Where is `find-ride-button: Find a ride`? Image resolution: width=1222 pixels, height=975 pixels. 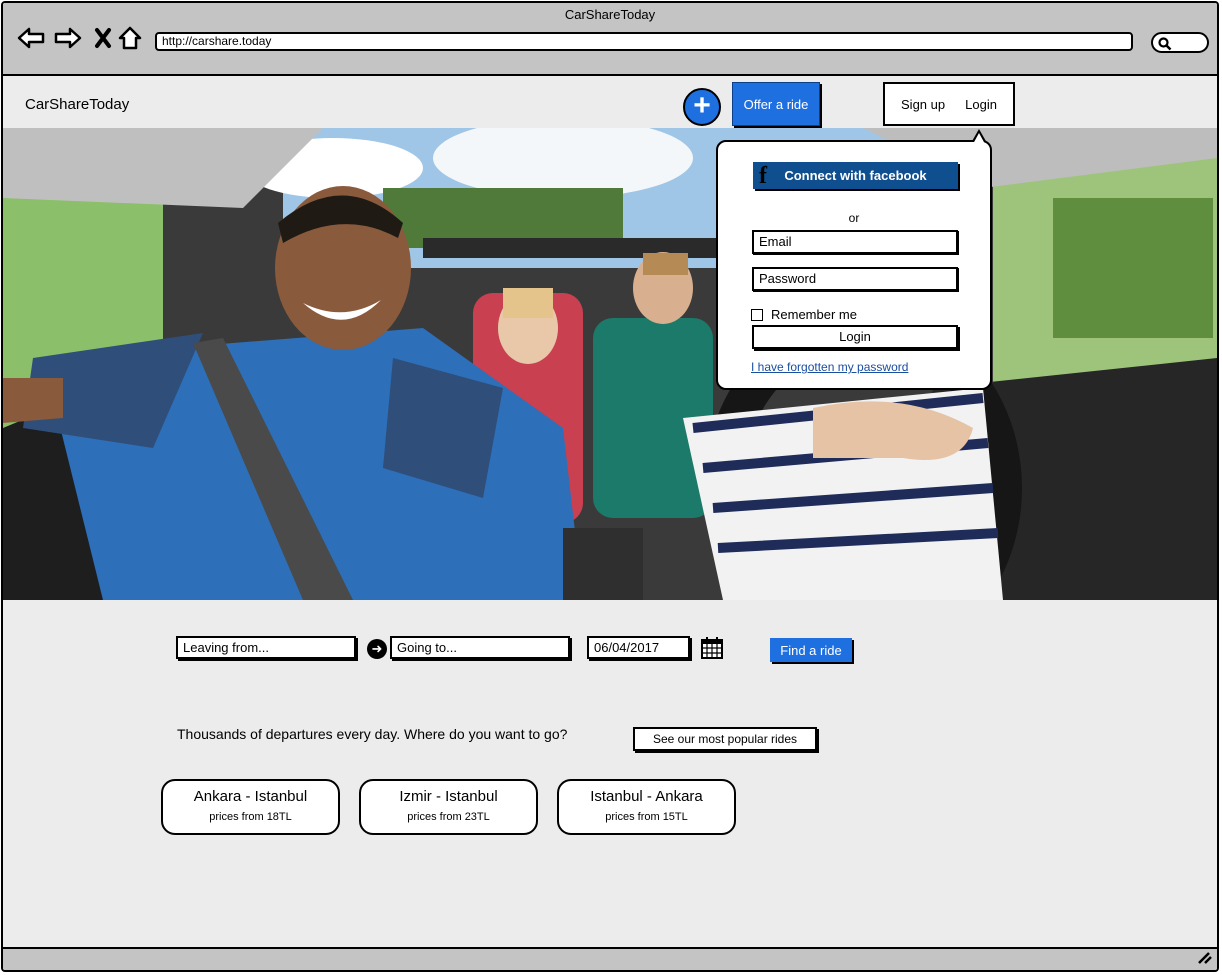 find-ride-button: Find a ride is located at coordinates (811, 650).